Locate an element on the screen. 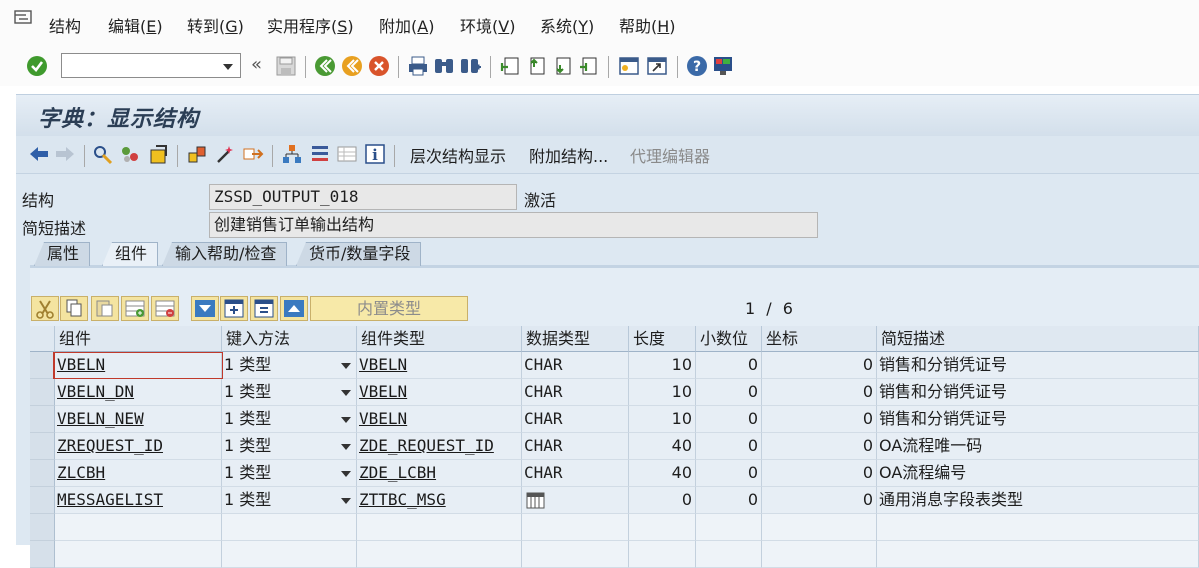  tab-input-help-check: 输入帮助/检查 is located at coordinates (225, 254).